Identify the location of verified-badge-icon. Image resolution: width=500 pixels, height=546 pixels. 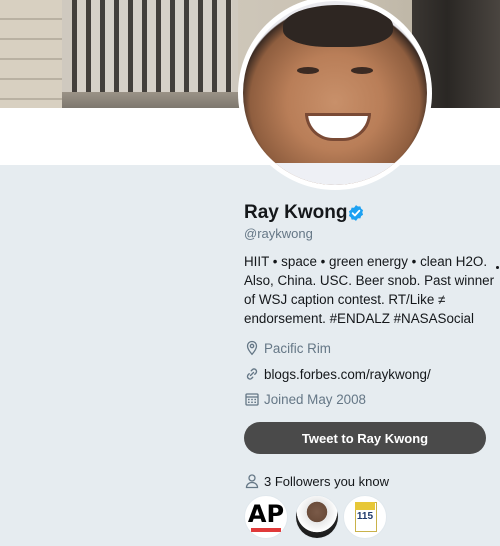
(356, 213).